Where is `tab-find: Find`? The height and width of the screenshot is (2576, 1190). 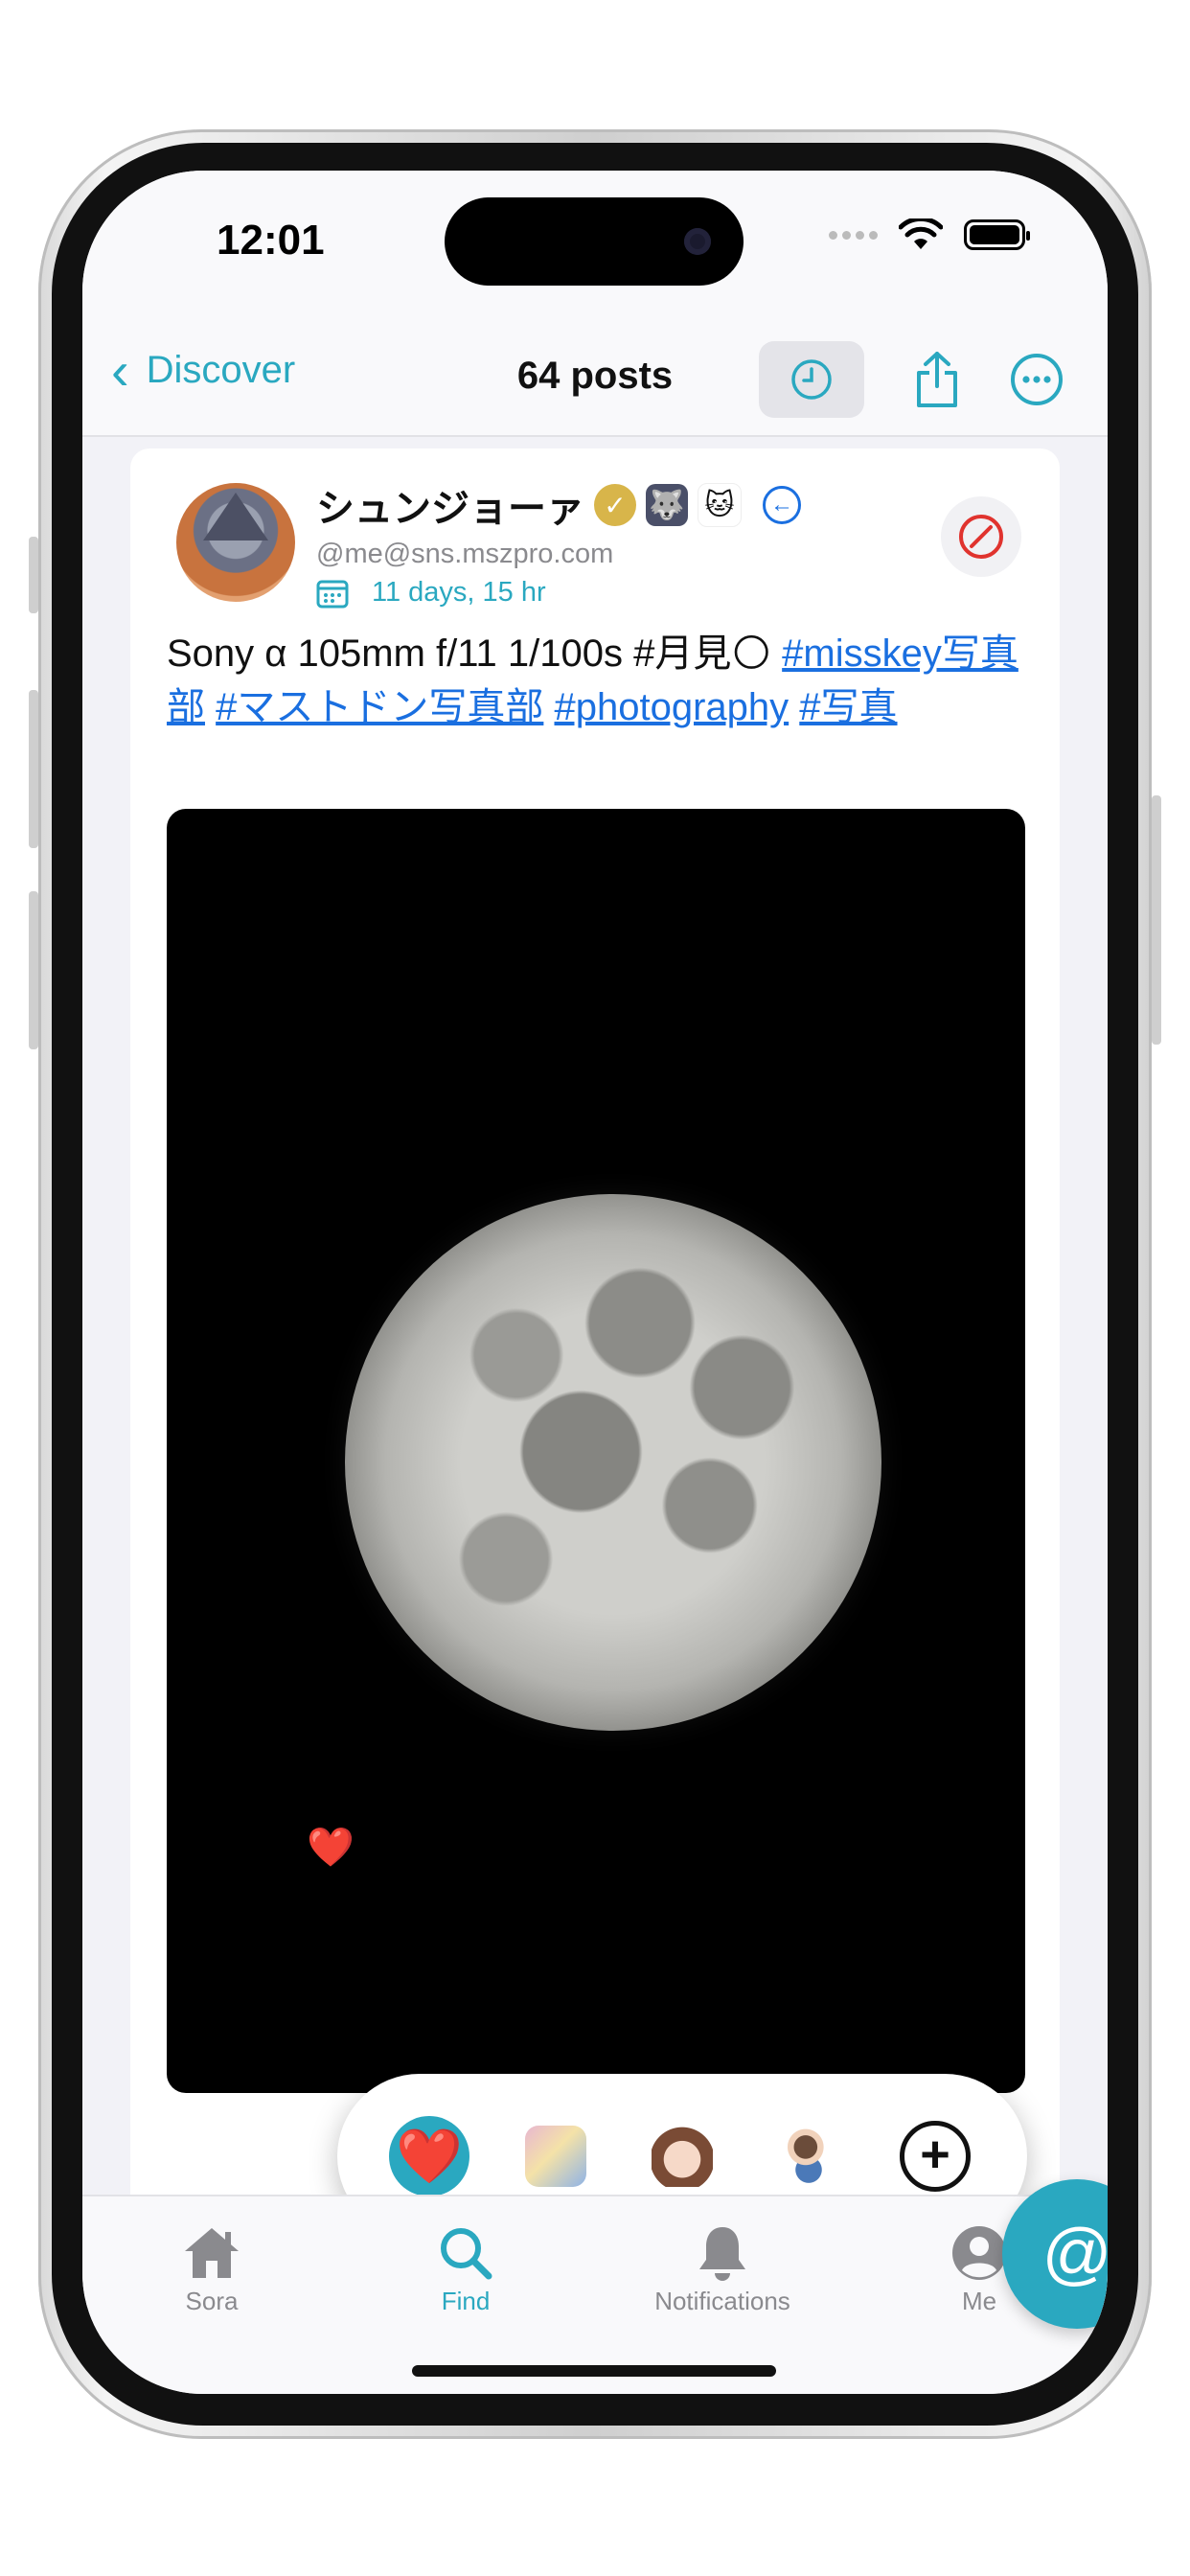
tab-find: Find is located at coordinates (466, 2268).